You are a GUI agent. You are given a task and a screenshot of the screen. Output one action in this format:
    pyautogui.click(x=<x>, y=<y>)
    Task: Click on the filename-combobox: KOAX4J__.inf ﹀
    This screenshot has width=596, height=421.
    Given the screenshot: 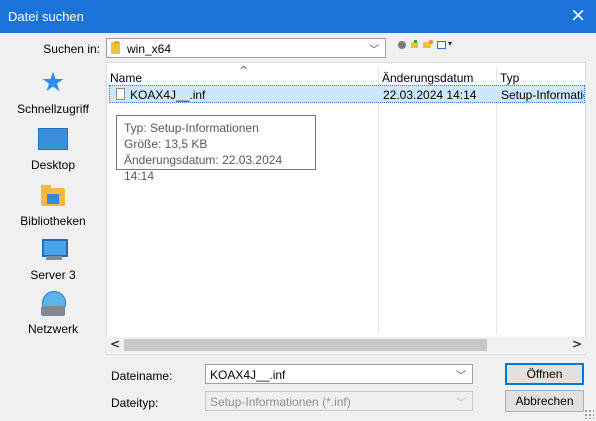 What is the action you would take?
    pyautogui.click(x=339, y=374)
    